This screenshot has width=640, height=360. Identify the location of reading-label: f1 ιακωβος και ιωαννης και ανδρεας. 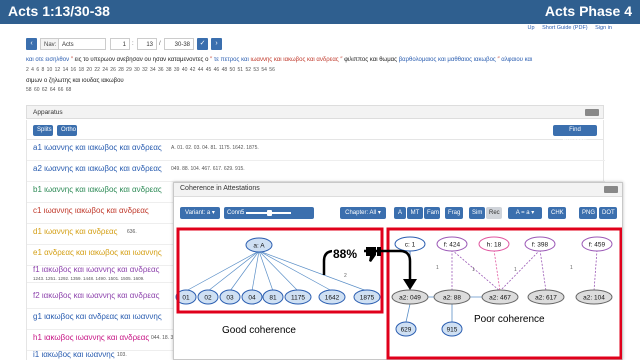
(96, 269).